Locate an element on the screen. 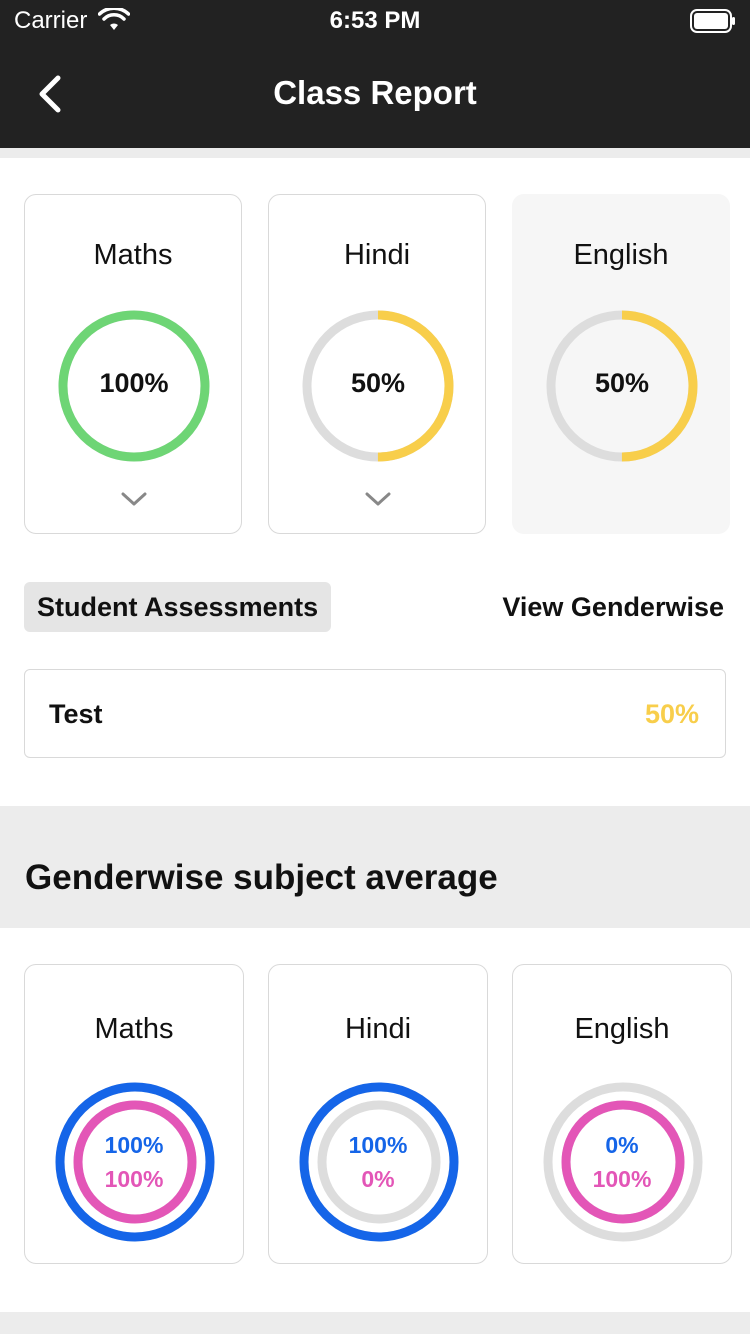  section-title: Genderwise subject average is located at coordinates (261, 877).